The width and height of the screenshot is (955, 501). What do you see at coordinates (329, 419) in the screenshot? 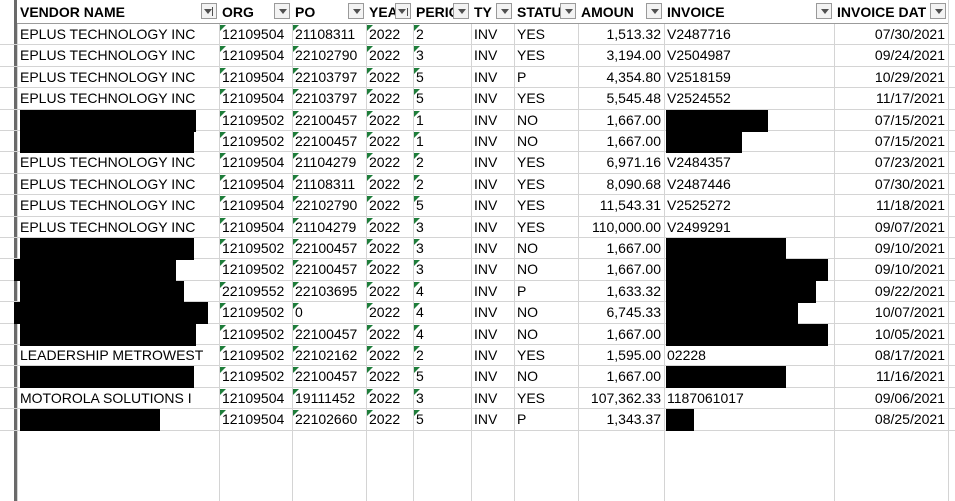
I see `cell-po: 22102660` at bounding box center [329, 419].